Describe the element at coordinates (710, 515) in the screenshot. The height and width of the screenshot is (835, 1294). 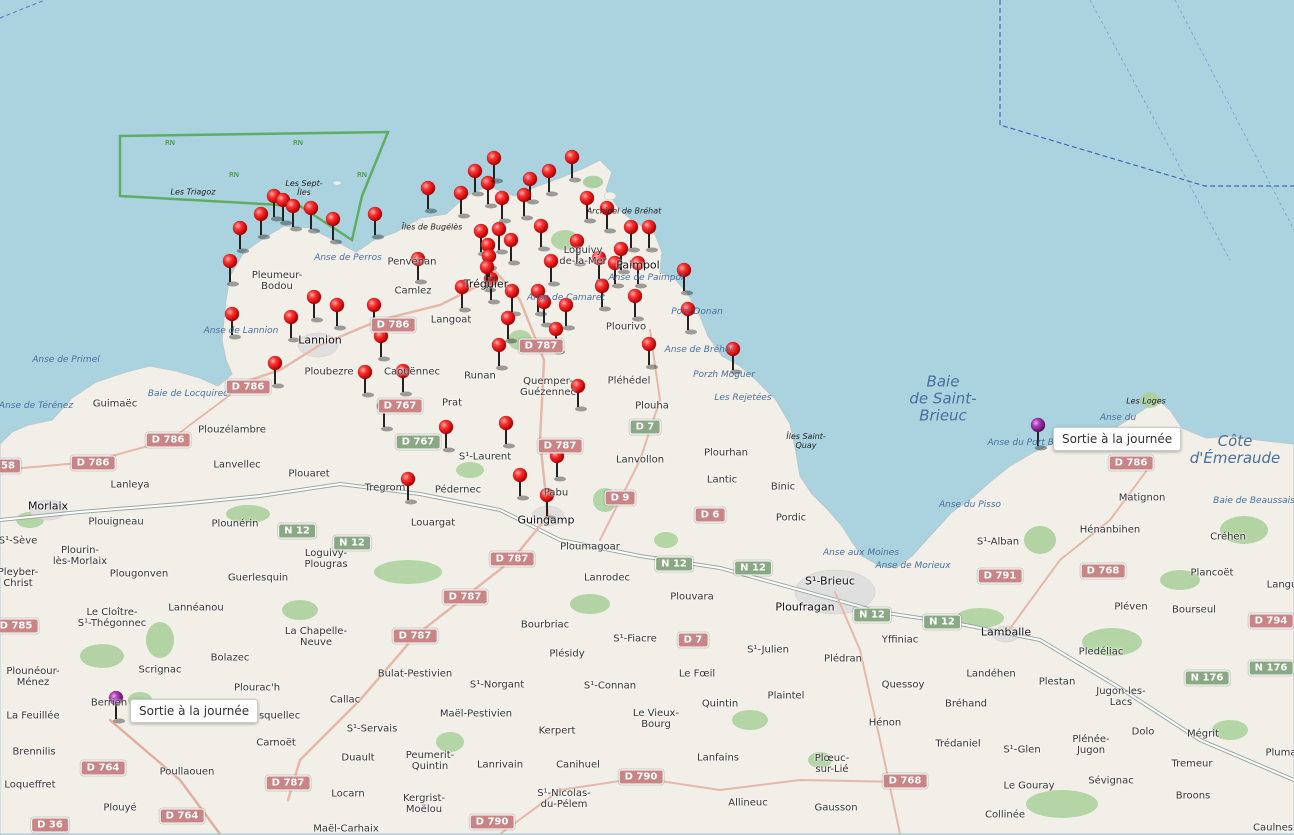
I see `road-shield: D 6` at that location.